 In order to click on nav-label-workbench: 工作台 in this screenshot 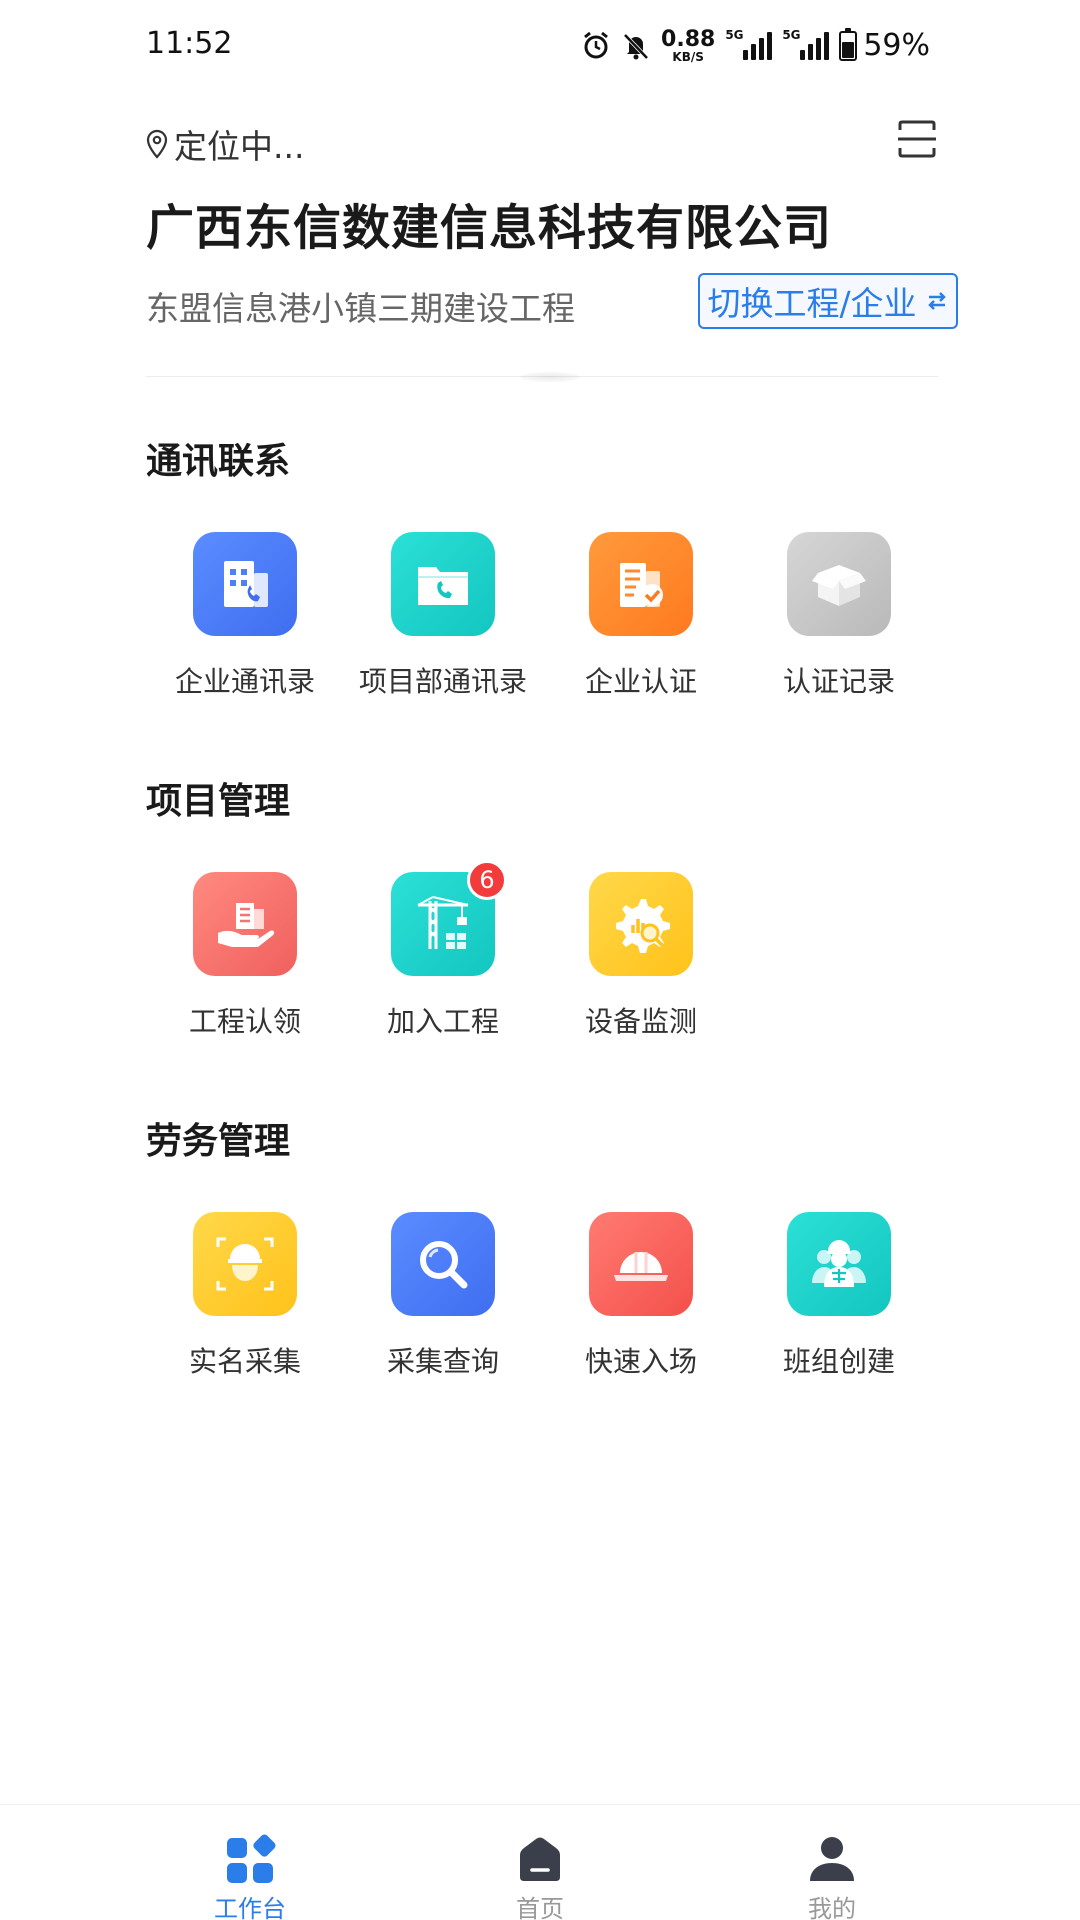, I will do `click(250, 1907)`.